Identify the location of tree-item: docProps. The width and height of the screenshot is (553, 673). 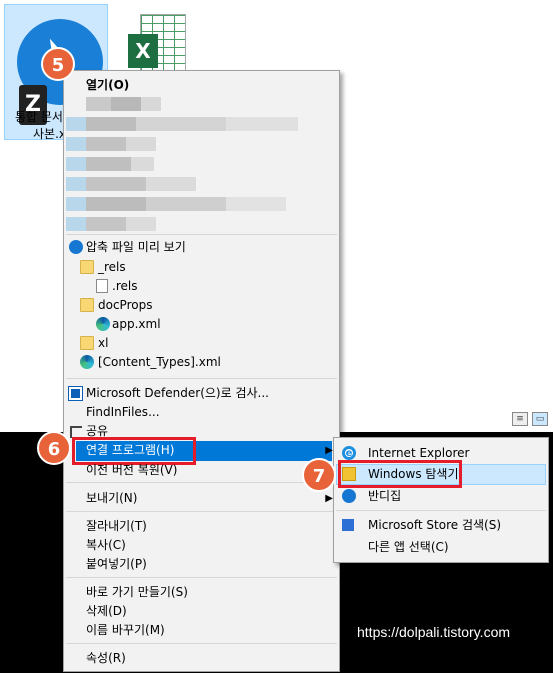
(201, 305).